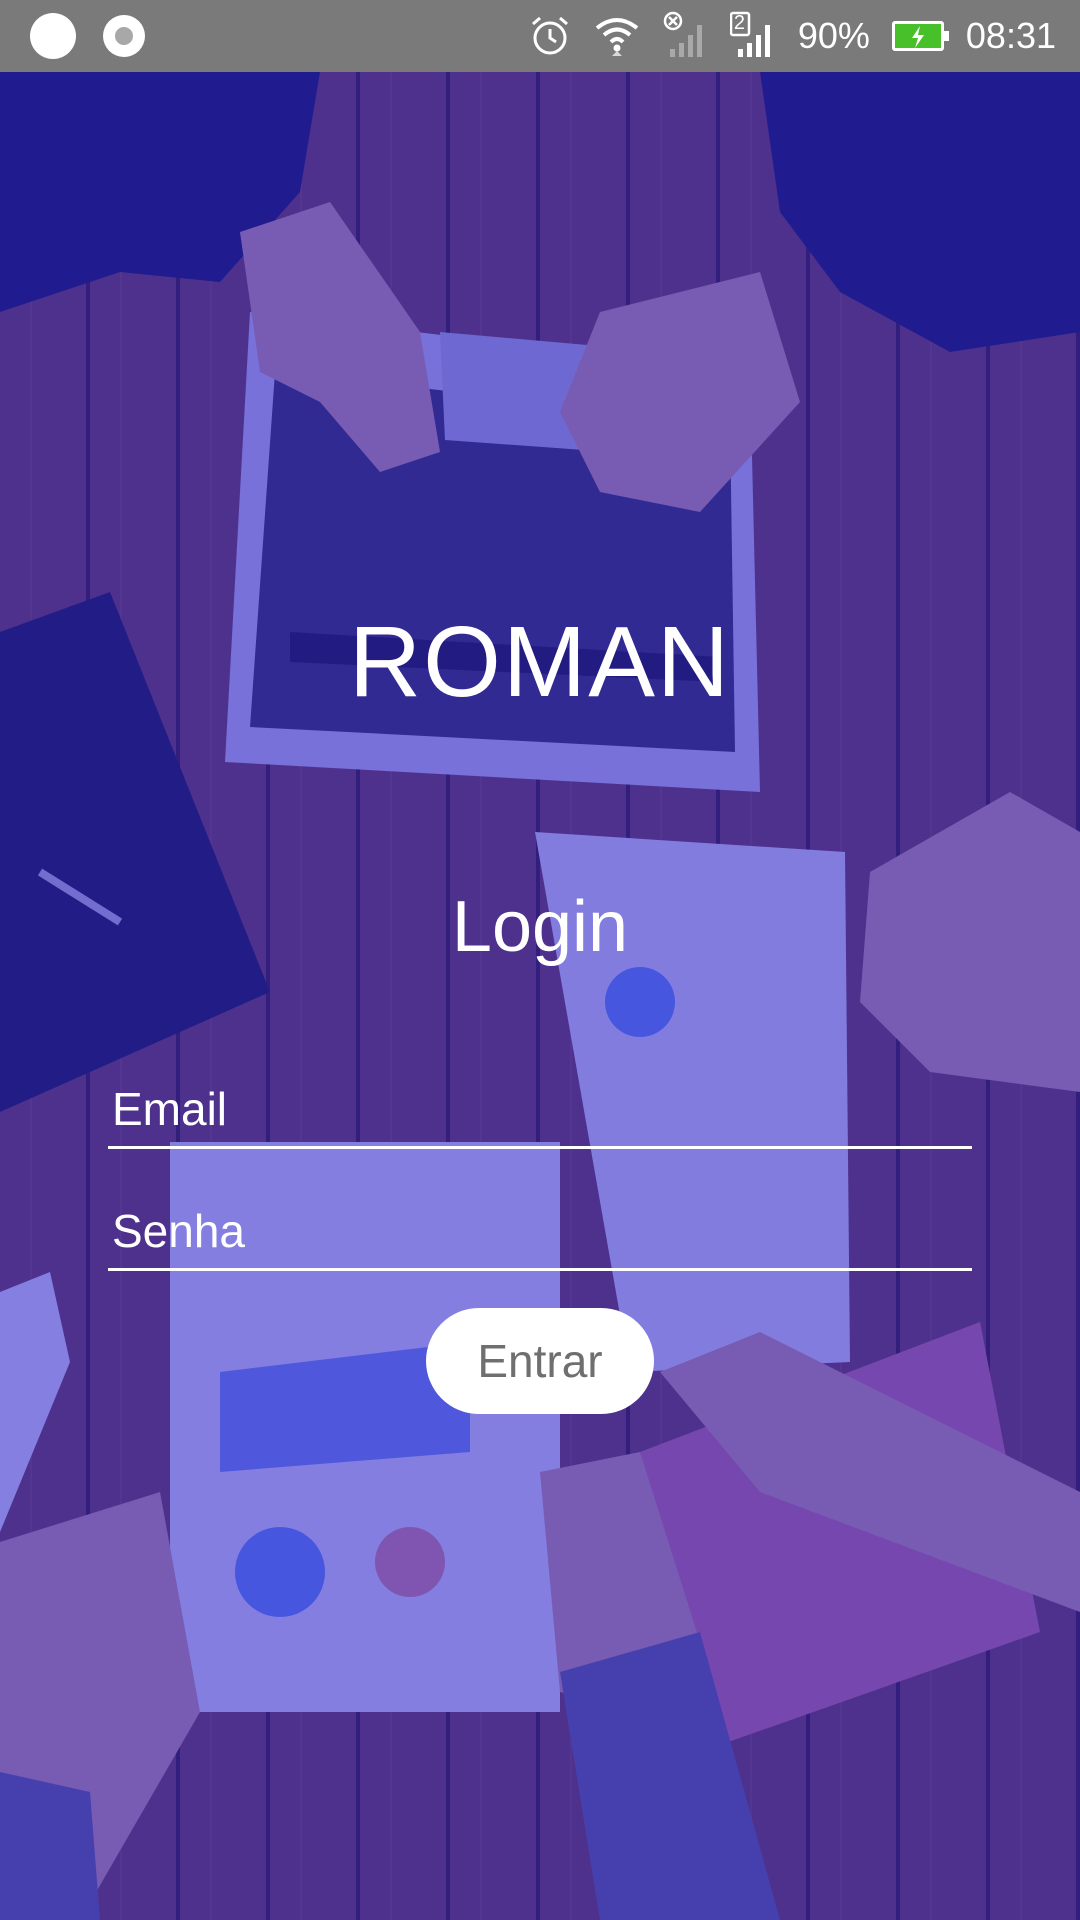 This screenshot has width=1080, height=1920. Describe the element at coordinates (540, 662) in the screenshot. I see `app-title: ROMAN` at that location.